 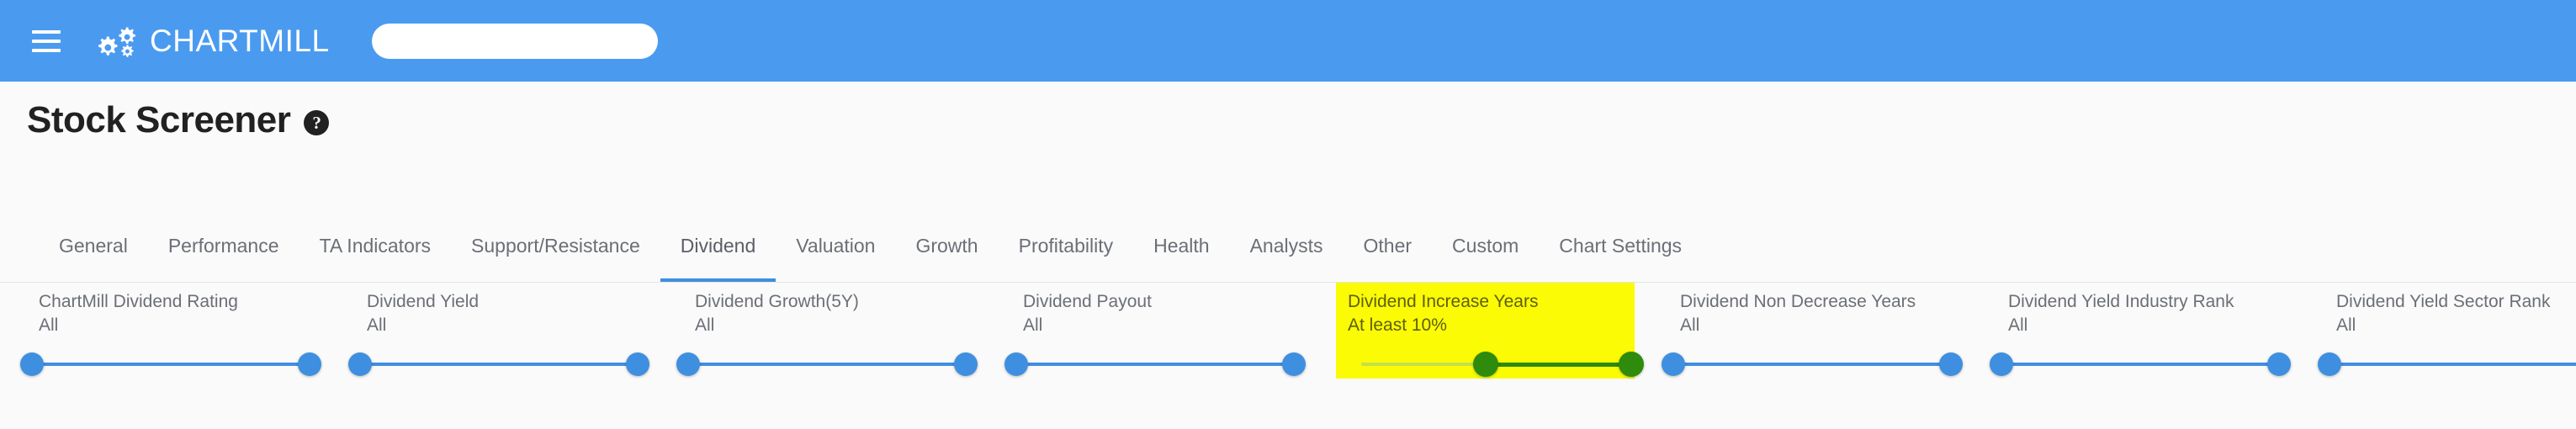 I want to click on tab-label: Health, so click(x=1181, y=246).